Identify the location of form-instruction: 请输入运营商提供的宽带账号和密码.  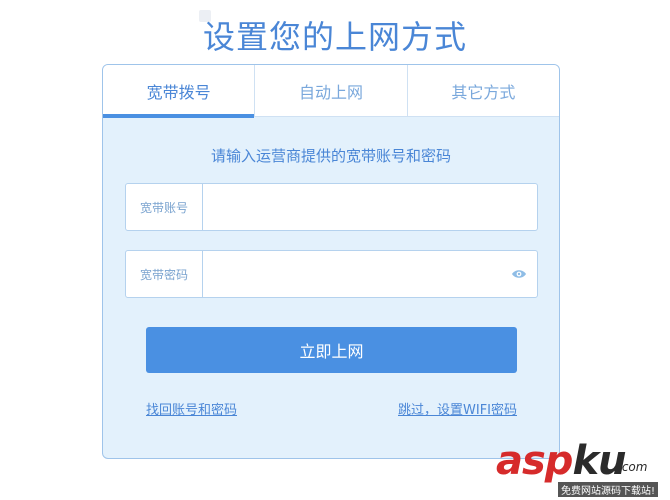
(330, 156).